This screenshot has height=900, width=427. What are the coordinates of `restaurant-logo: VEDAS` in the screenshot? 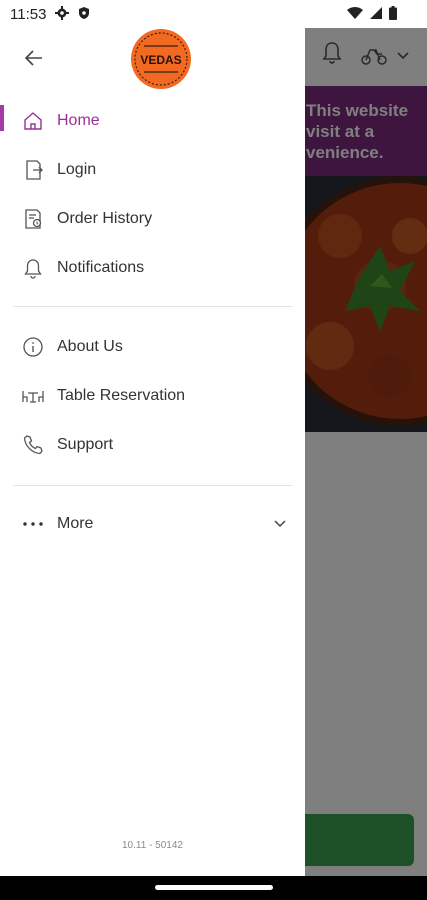 It's located at (161, 59).